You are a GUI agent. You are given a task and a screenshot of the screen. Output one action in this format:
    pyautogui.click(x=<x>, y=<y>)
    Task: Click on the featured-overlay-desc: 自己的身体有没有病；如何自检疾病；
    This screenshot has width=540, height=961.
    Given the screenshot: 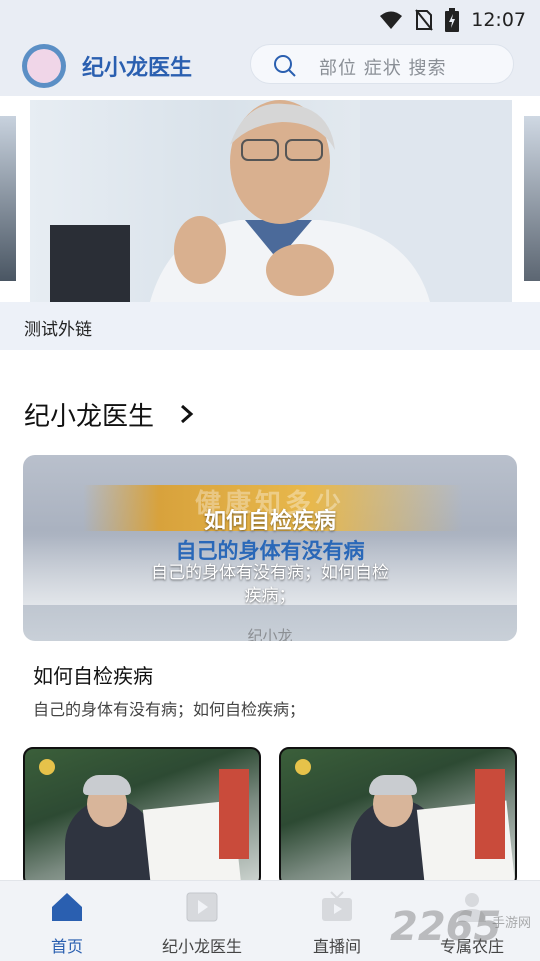 What is the action you would take?
    pyautogui.click(x=270, y=584)
    